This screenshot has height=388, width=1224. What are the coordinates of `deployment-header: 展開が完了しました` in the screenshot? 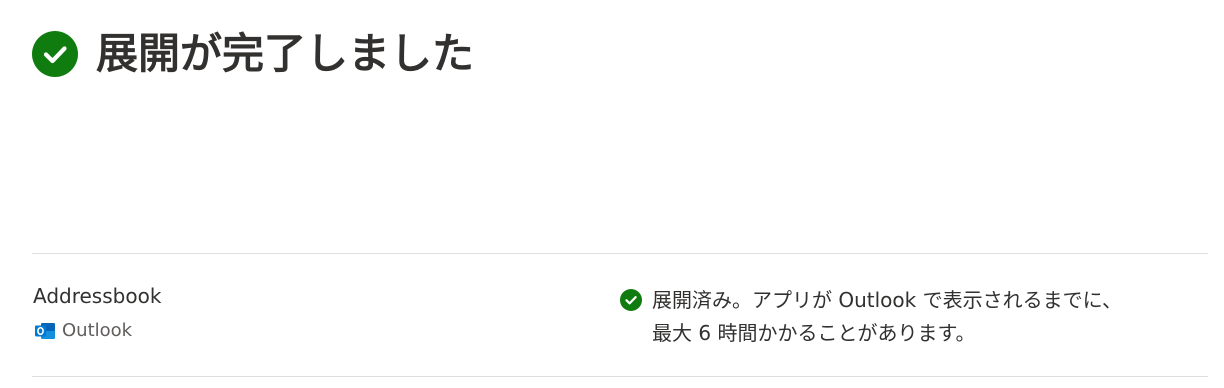 It's located at (253, 54).